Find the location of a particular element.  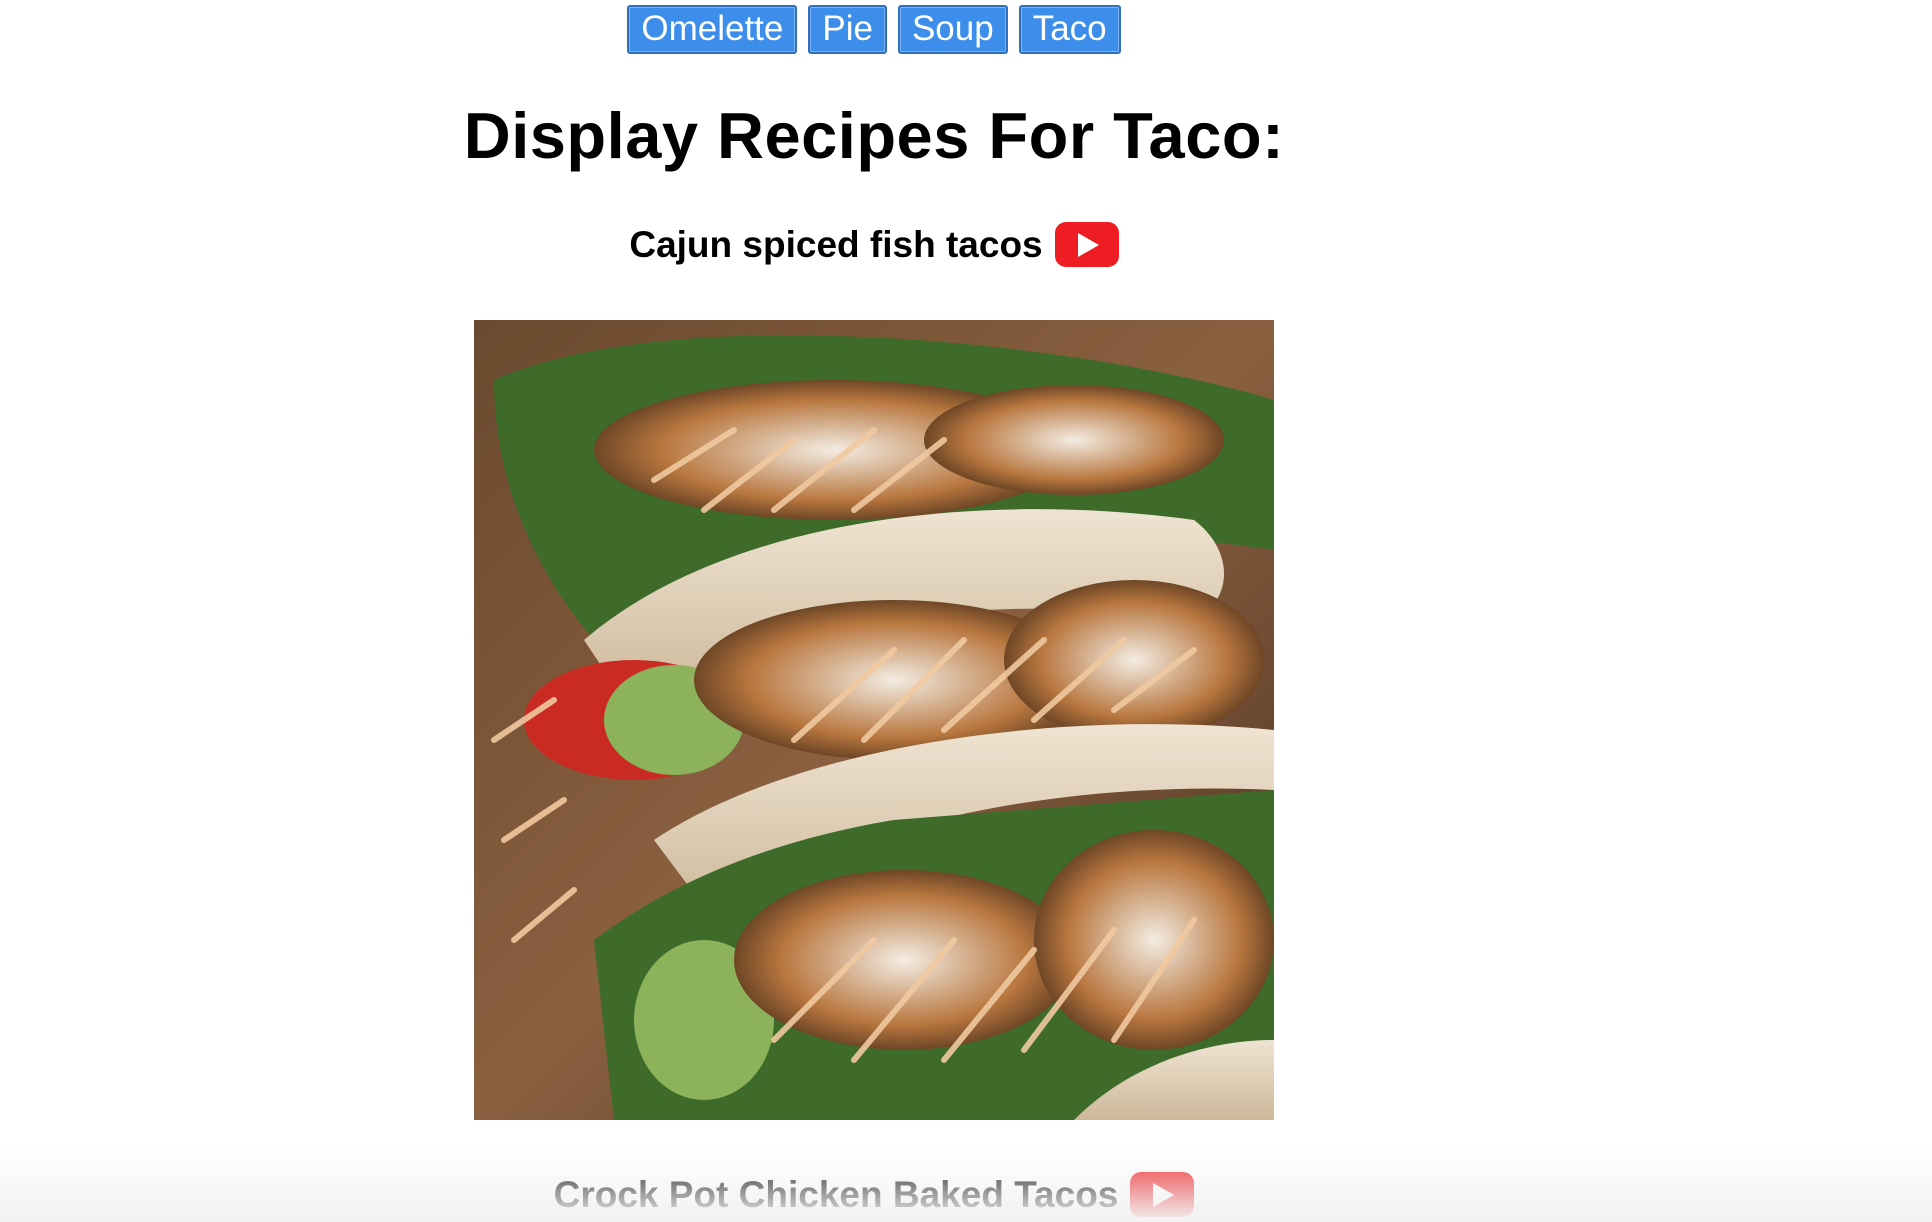

category-nav: Omelette Pie Soup Taco is located at coordinates (874, 29).